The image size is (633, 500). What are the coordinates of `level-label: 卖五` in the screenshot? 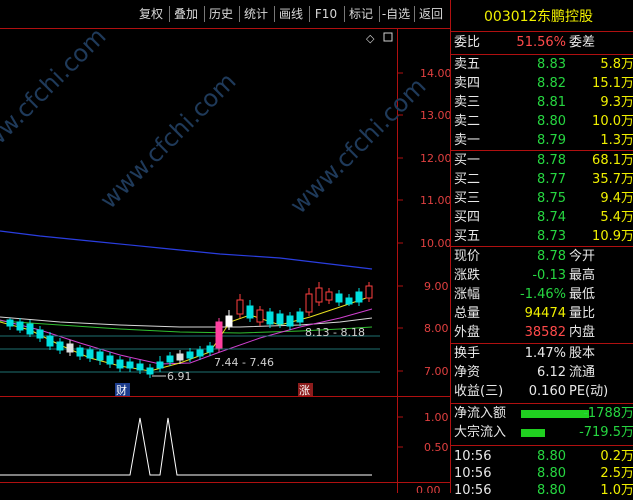 It's located at (467, 64).